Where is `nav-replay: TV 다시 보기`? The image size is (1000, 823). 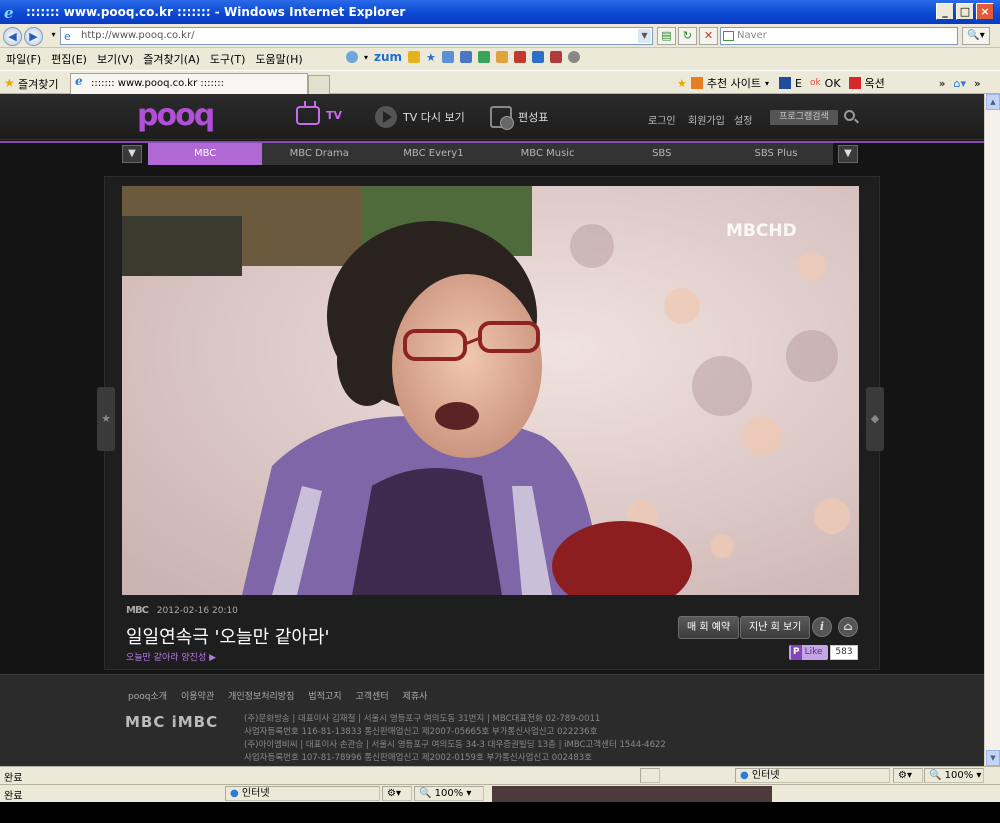 nav-replay: TV 다시 보기 is located at coordinates (420, 117).